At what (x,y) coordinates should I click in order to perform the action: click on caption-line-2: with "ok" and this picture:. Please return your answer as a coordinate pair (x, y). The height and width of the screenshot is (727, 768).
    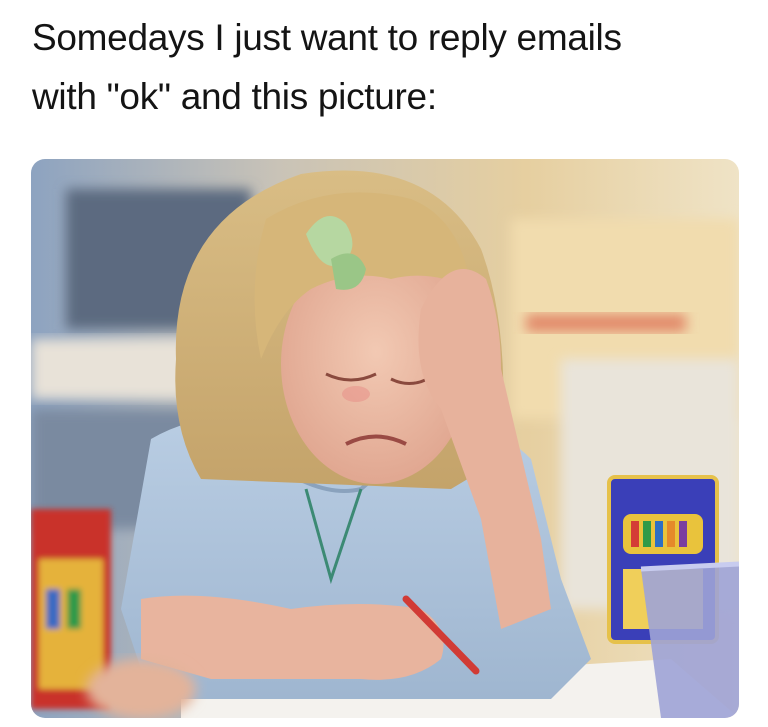
    Looking at the image, I should click on (234, 96).